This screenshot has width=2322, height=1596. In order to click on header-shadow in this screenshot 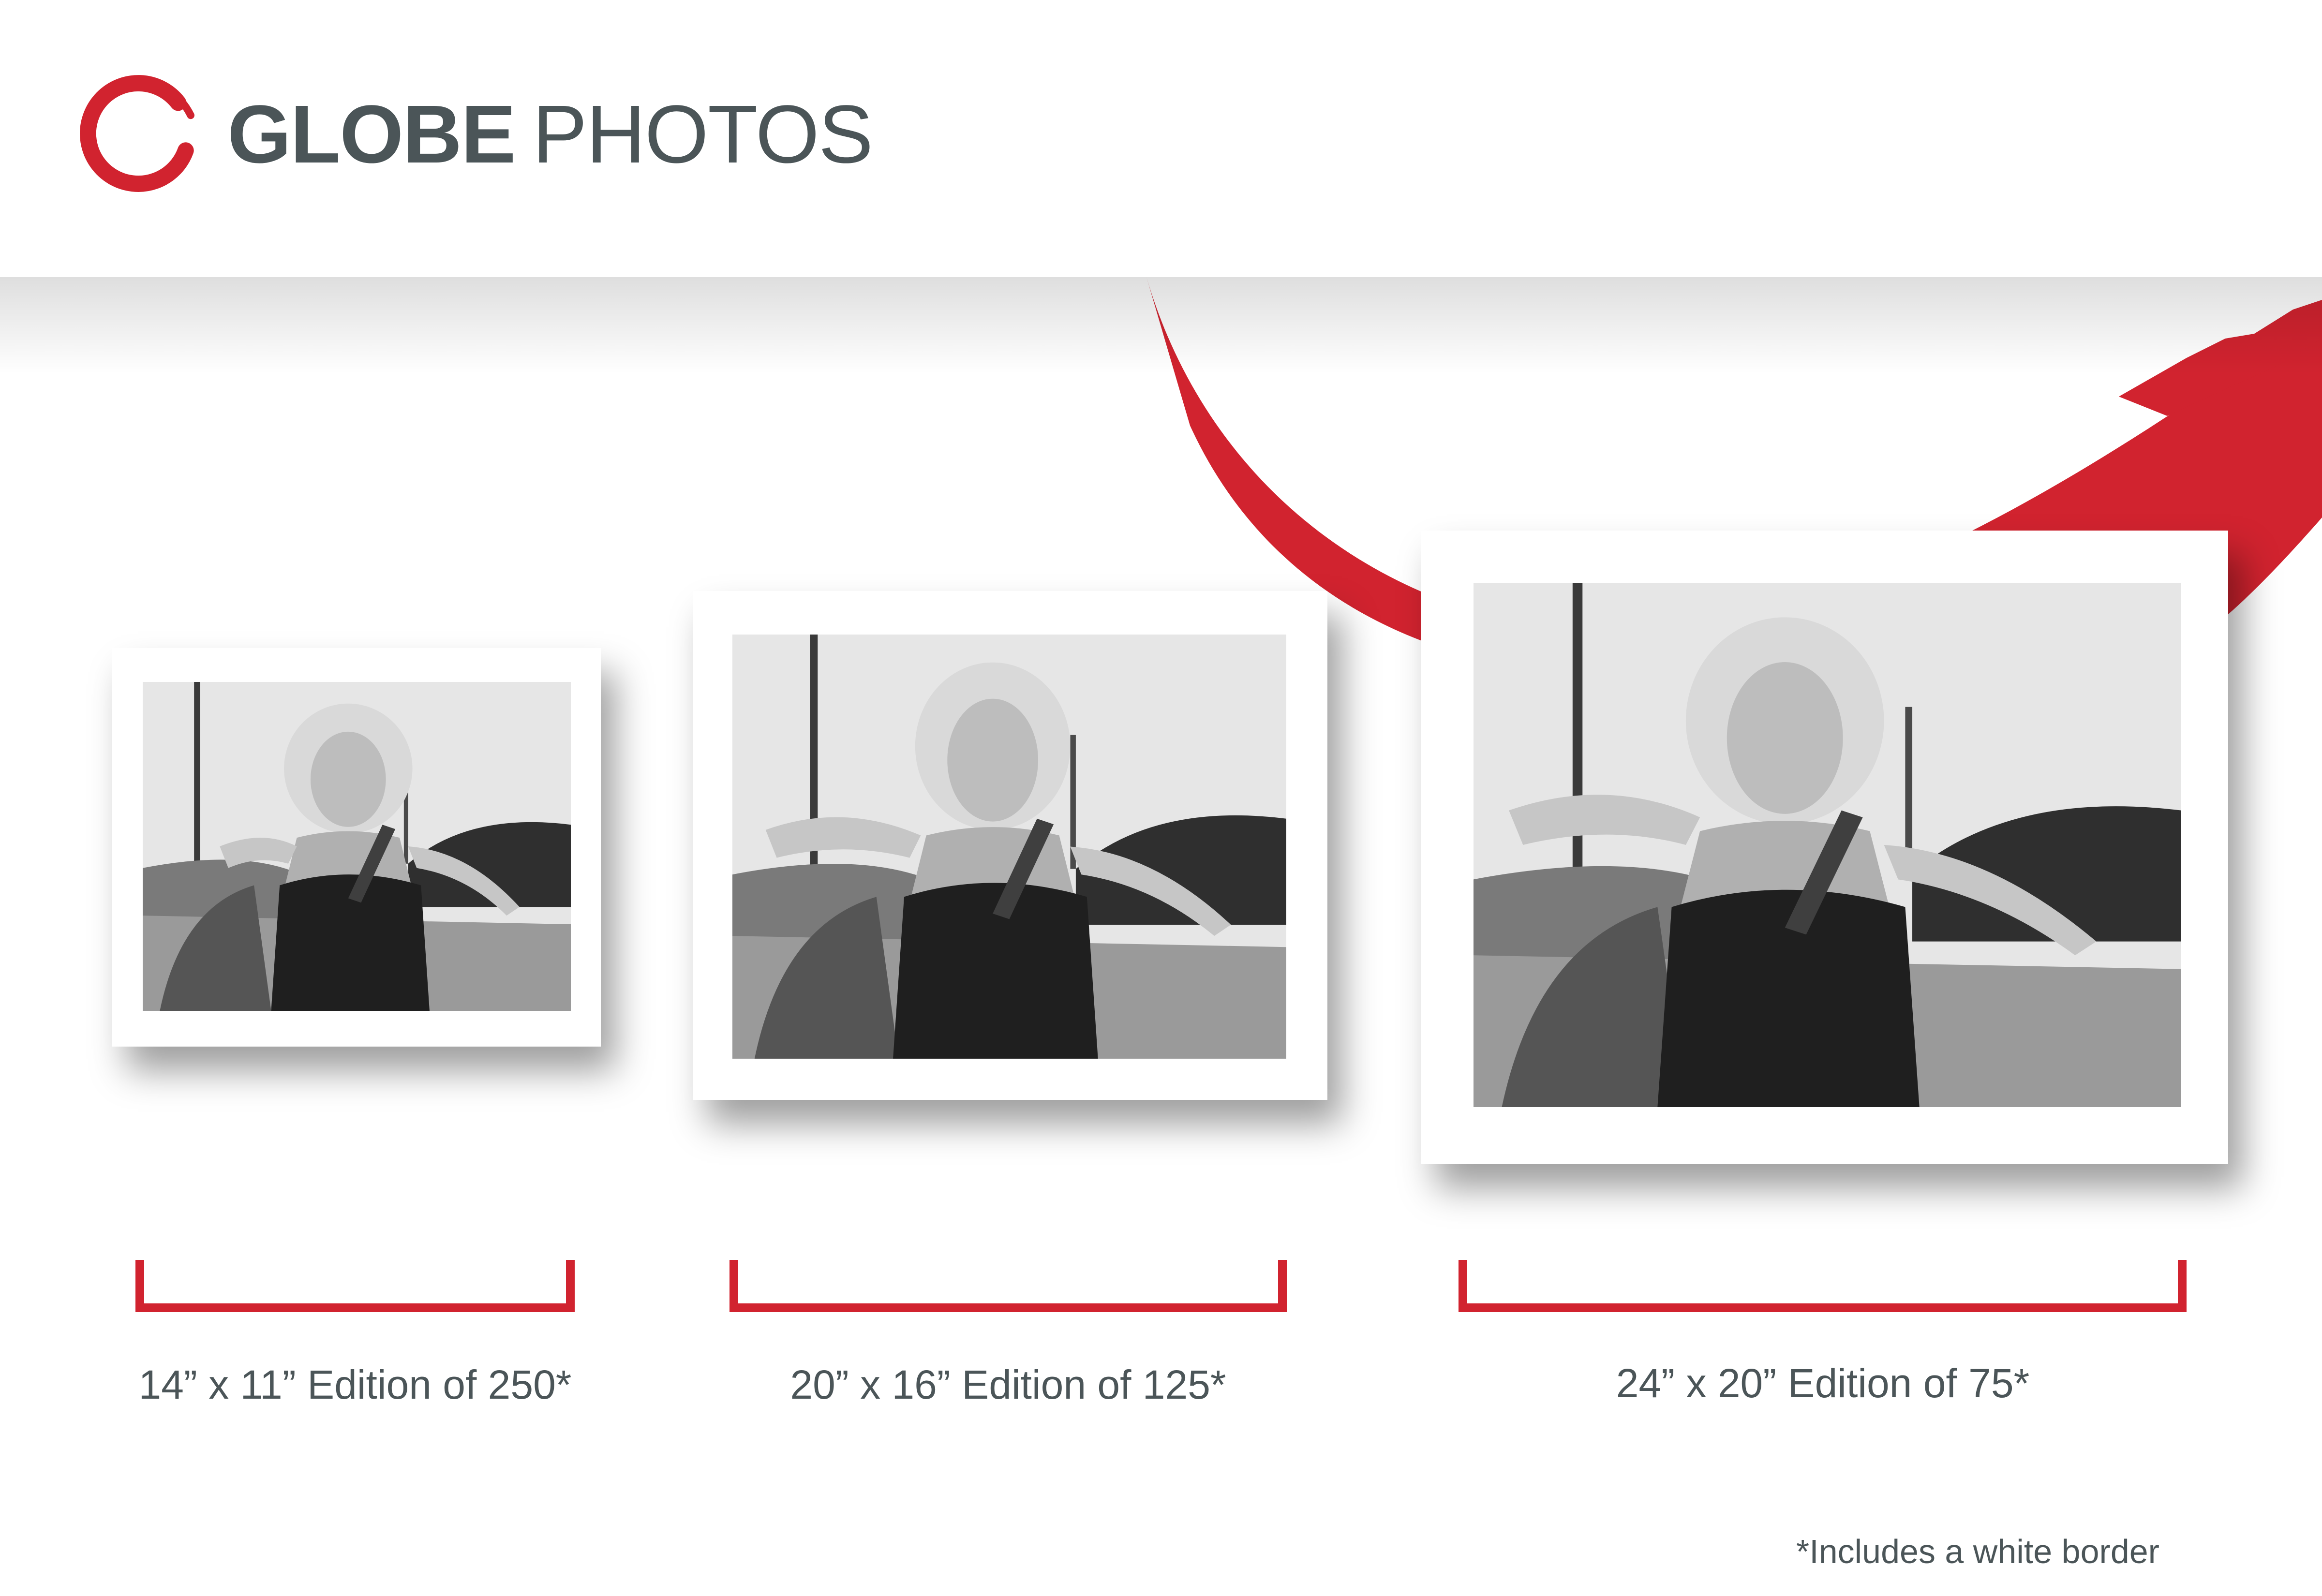, I will do `click(1161, 325)`.